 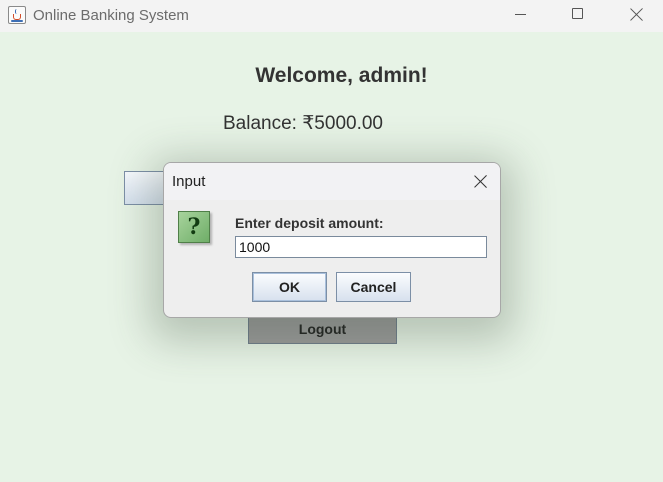 What do you see at coordinates (332, 181) in the screenshot?
I see `dialog-titlebar: Input` at bounding box center [332, 181].